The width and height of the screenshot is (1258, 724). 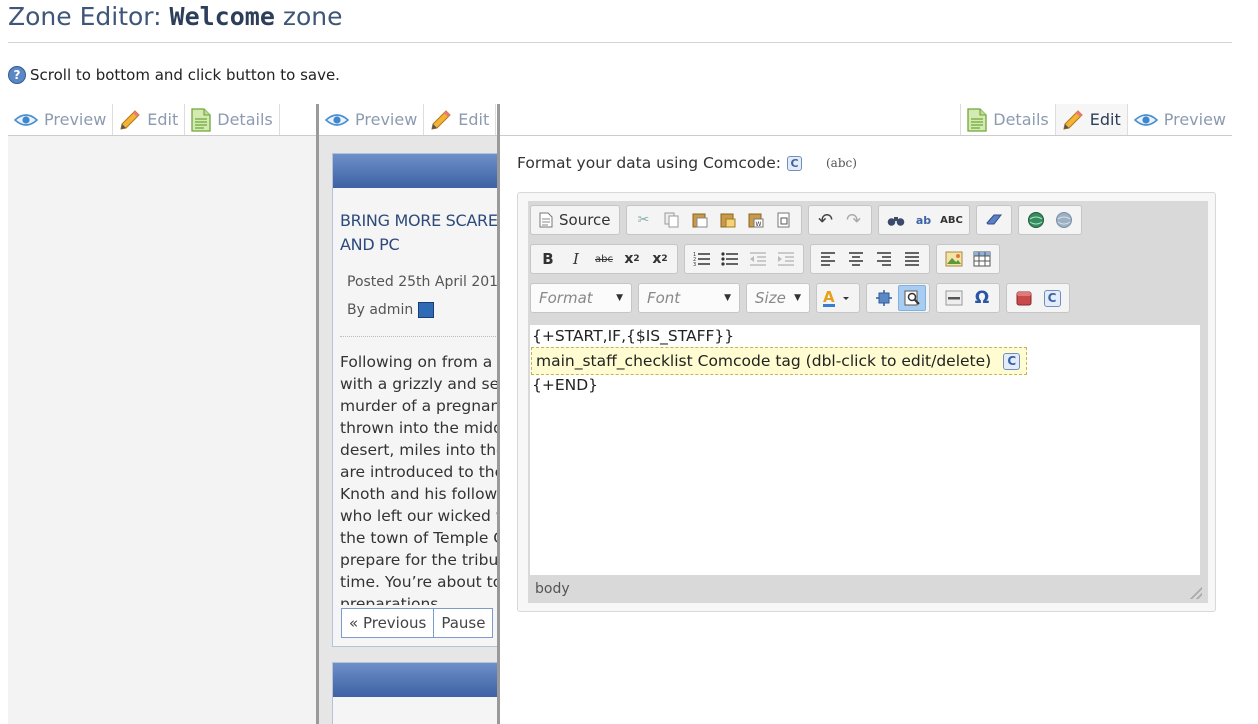 I want to click on undo-icon: ↶, so click(x=826, y=220).